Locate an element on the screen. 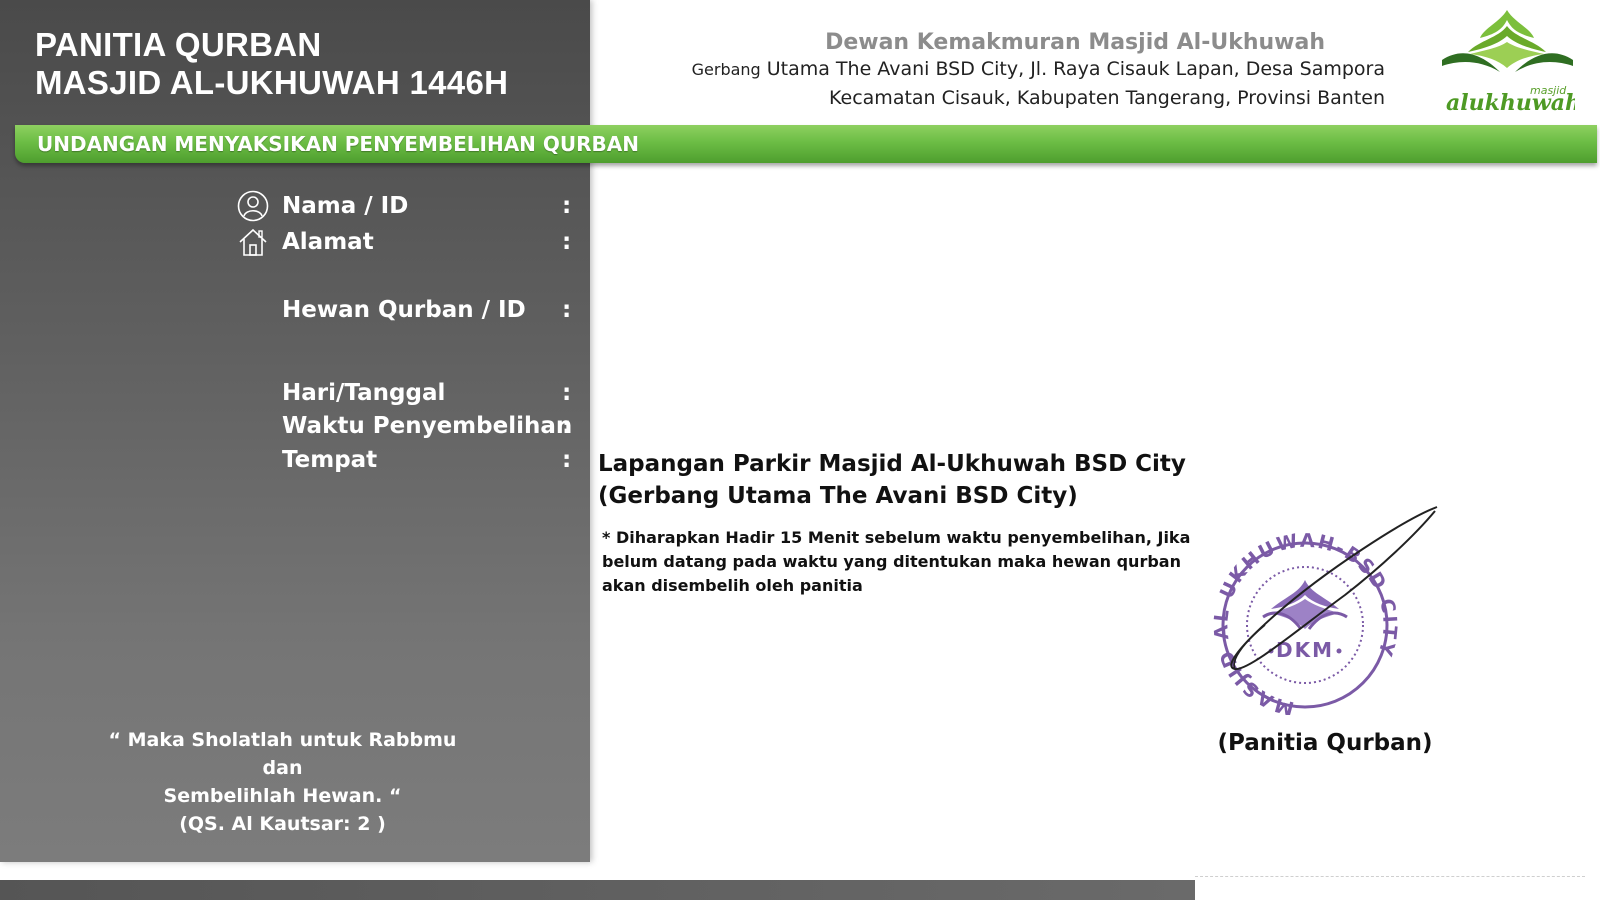 This screenshot has height=900, width=1600. title-line-1: PANITIA QURBAN is located at coordinates (178, 44).